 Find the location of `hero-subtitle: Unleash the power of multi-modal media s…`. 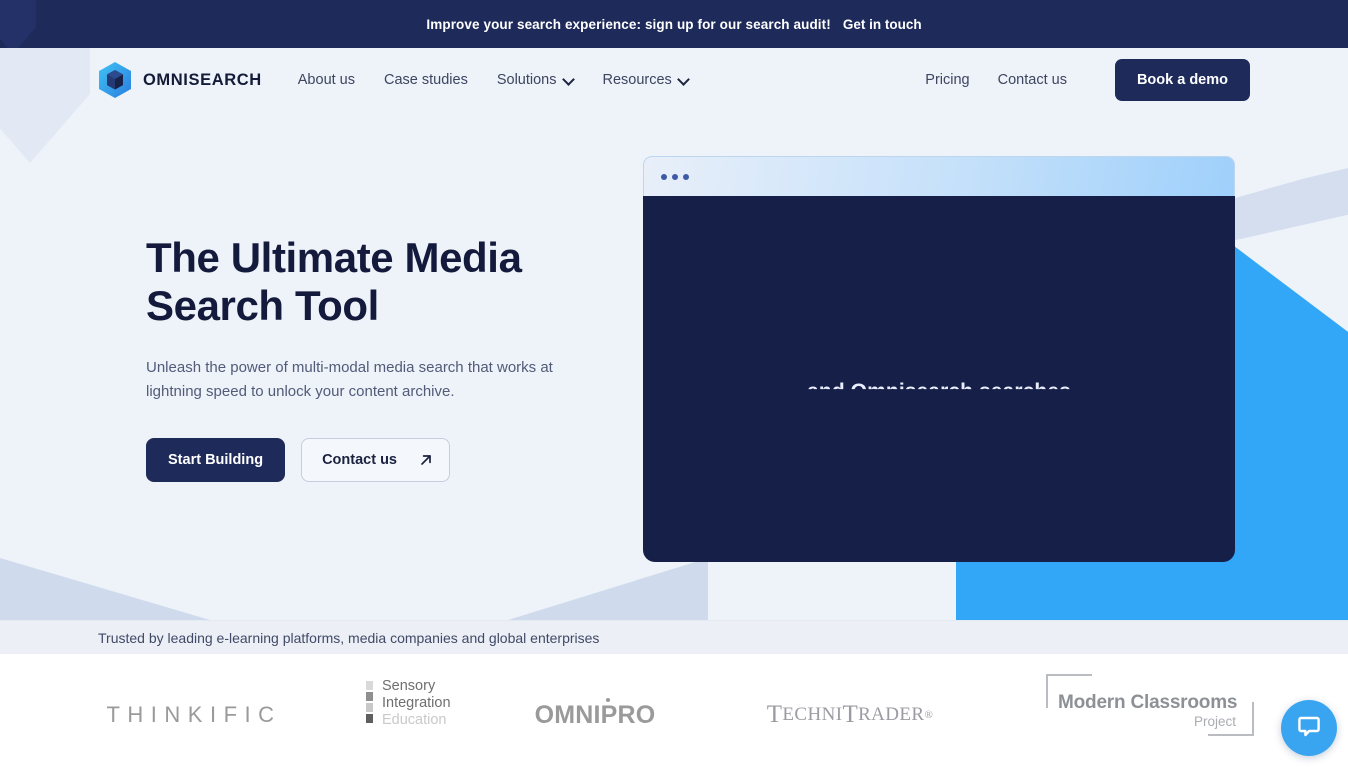

hero-subtitle: Unleash the power of multi-modal media s… is located at coordinates (349, 379).